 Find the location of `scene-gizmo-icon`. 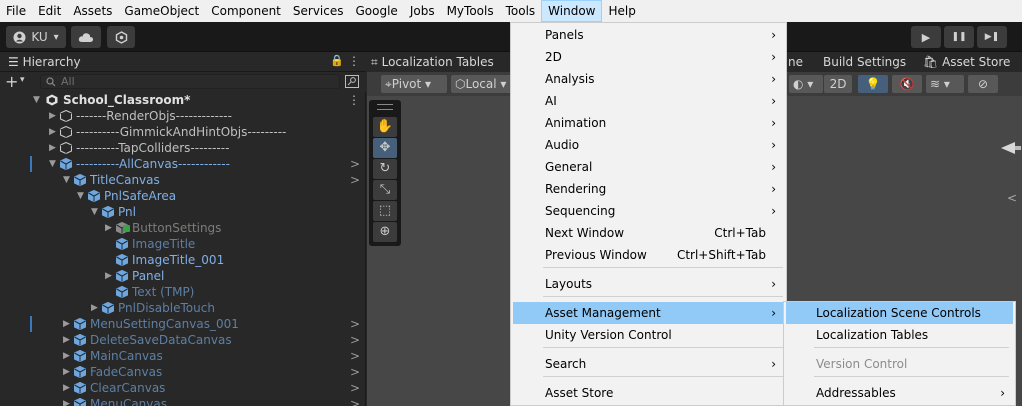

scene-gizmo-icon is located at coordinates (1011, 148).